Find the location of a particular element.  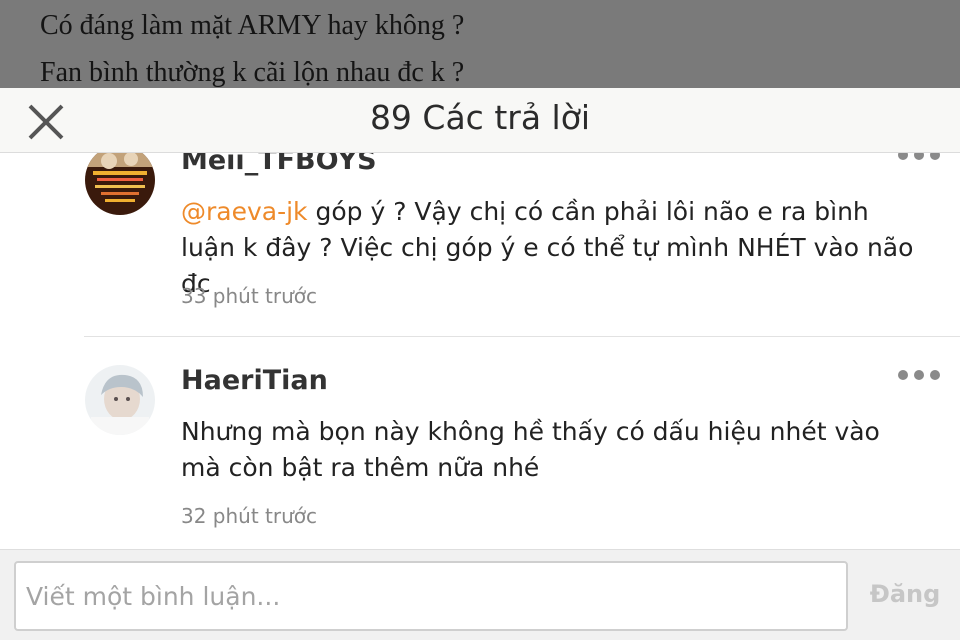

comment-timestamp: 33 phút trước is located at coordinates (249, 296).